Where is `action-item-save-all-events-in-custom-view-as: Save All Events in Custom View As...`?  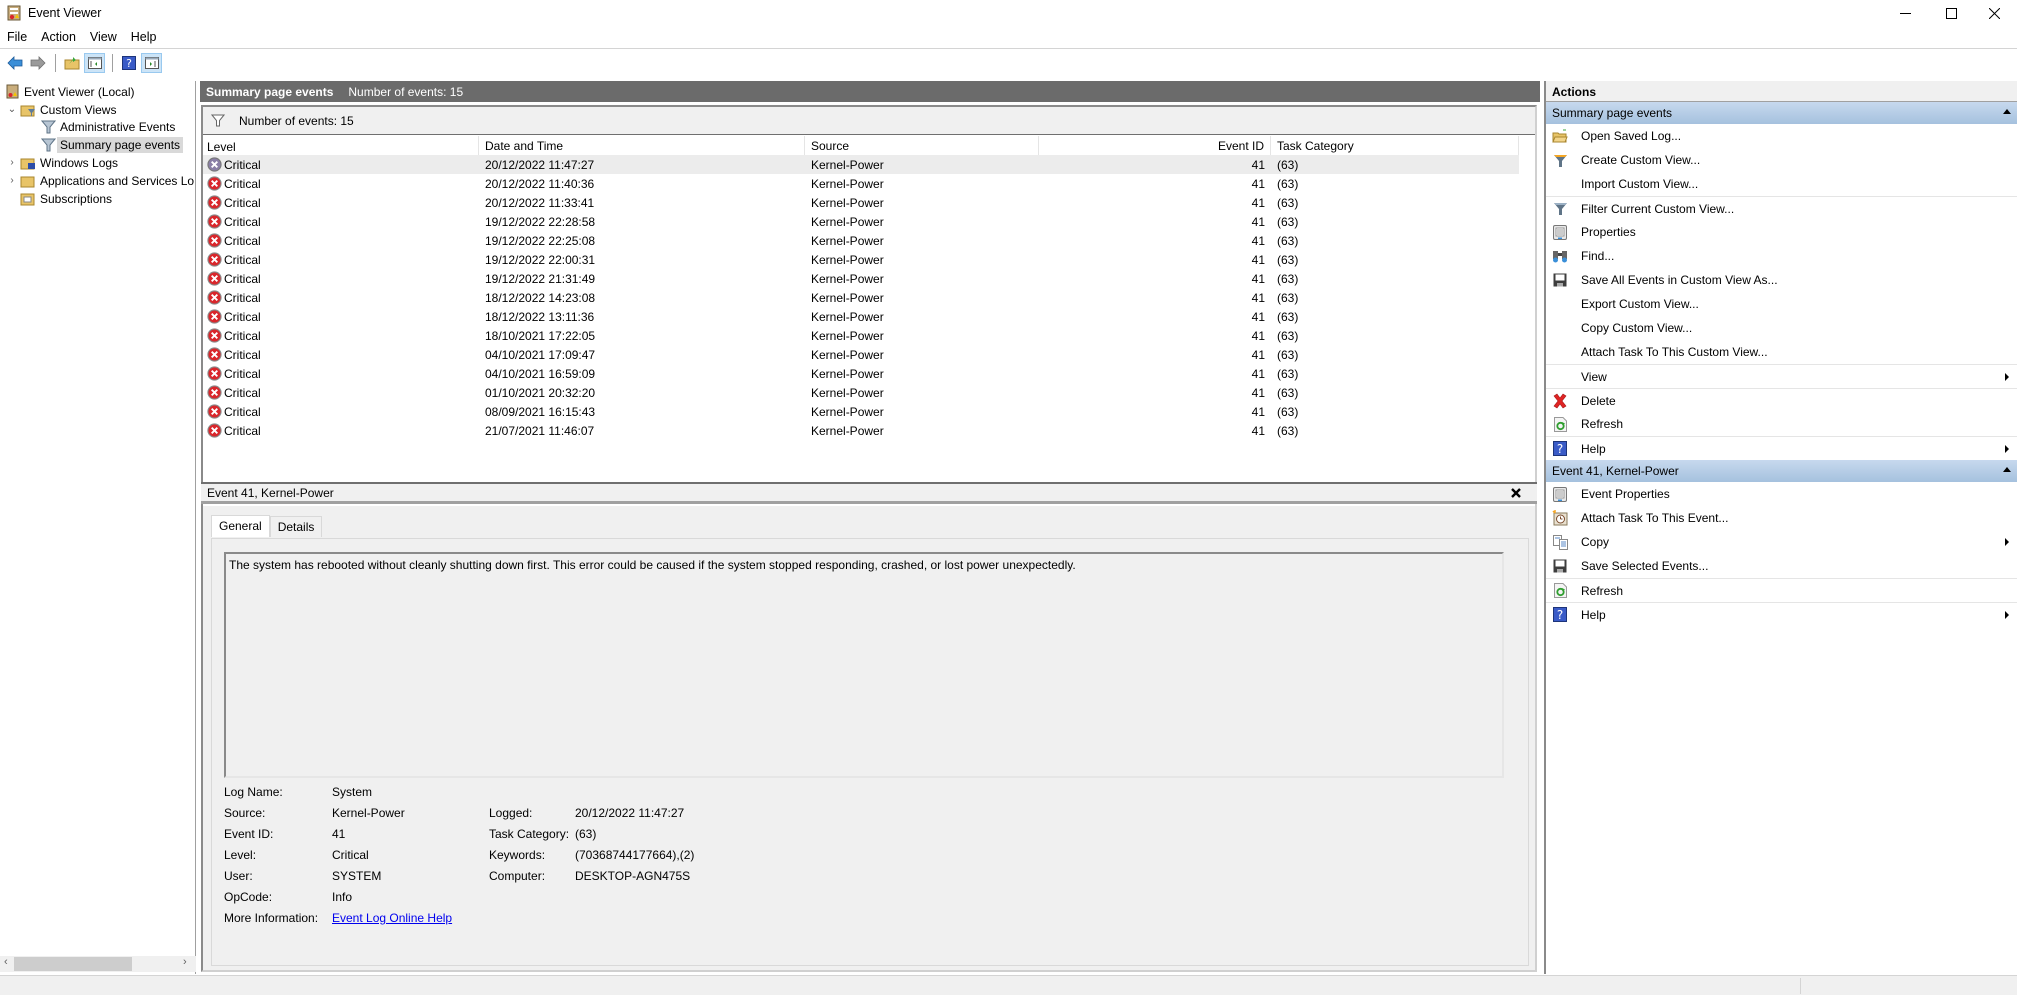
action-item-save-all-events-in-custom-view-as: Save All Events in Custom View As... is located at coordinates (1781, 280).